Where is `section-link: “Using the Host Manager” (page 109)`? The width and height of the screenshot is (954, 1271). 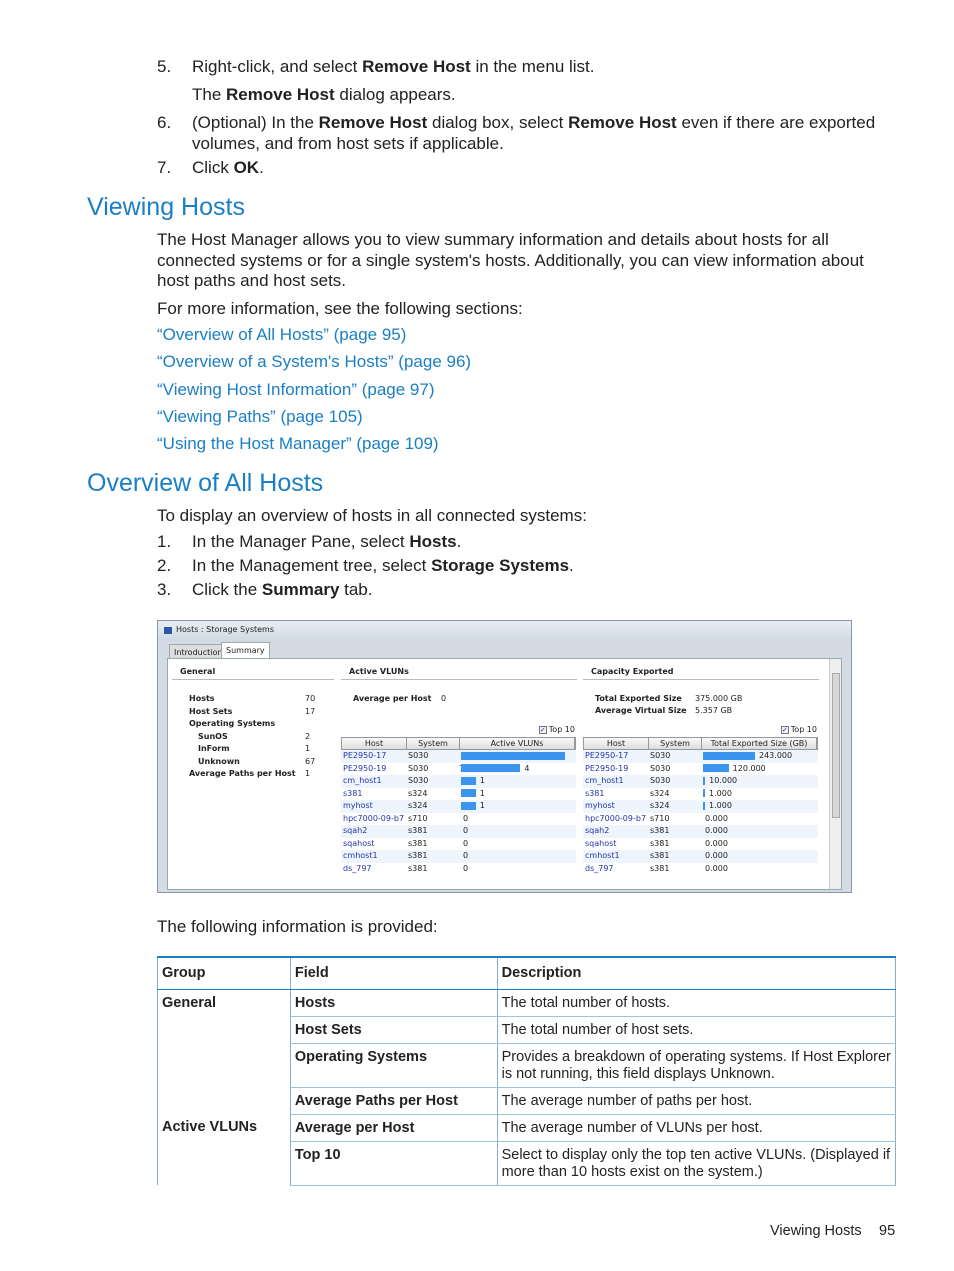
section-link: “Using the Host Manager” (page 109) is located at coordinates (298, 444).